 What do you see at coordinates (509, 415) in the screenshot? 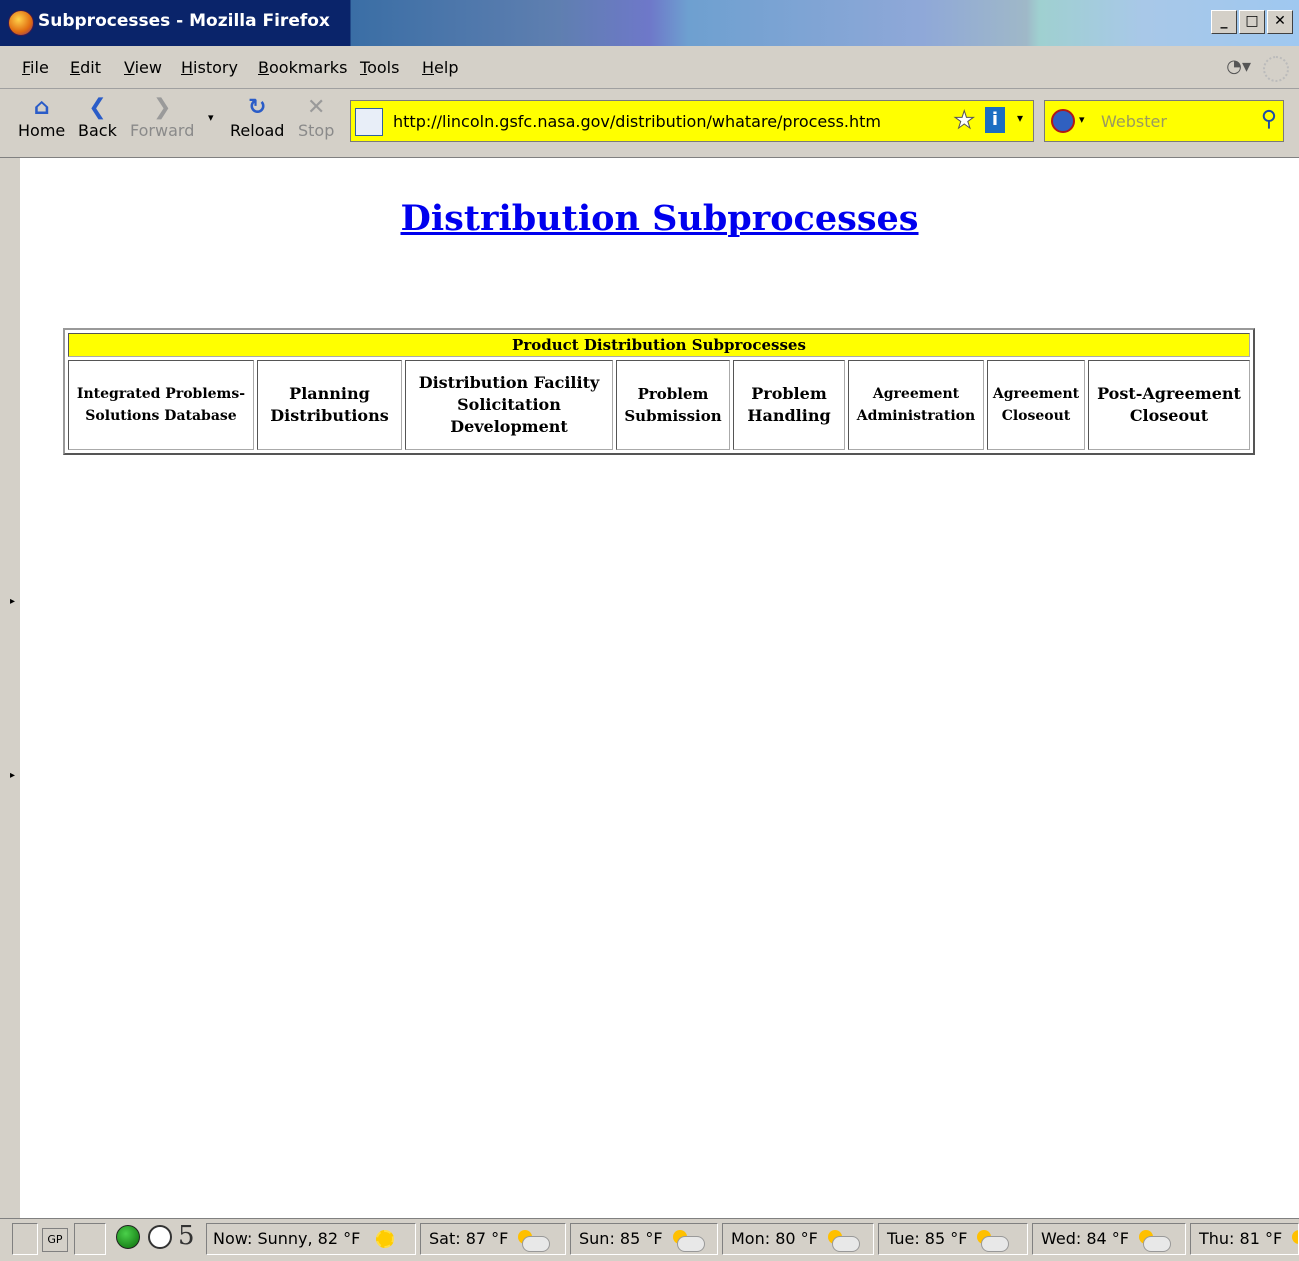
I see `cell-line: Solicitation Development` at bounding box center [509, 415].